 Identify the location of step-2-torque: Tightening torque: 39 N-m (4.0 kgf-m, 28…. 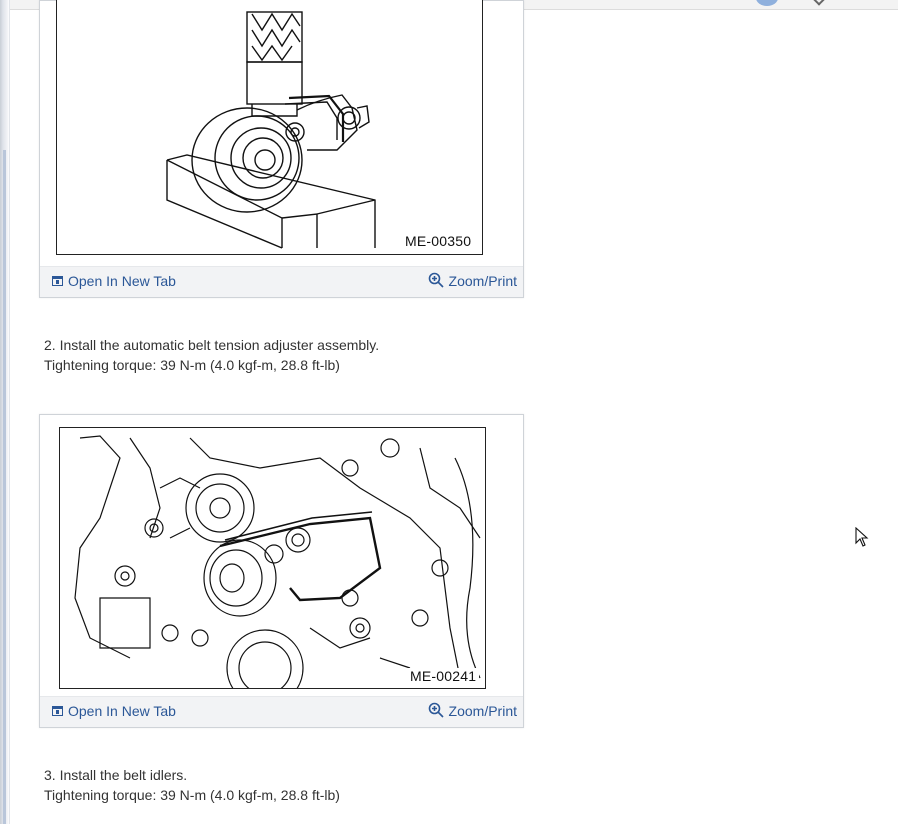
(192, 365).